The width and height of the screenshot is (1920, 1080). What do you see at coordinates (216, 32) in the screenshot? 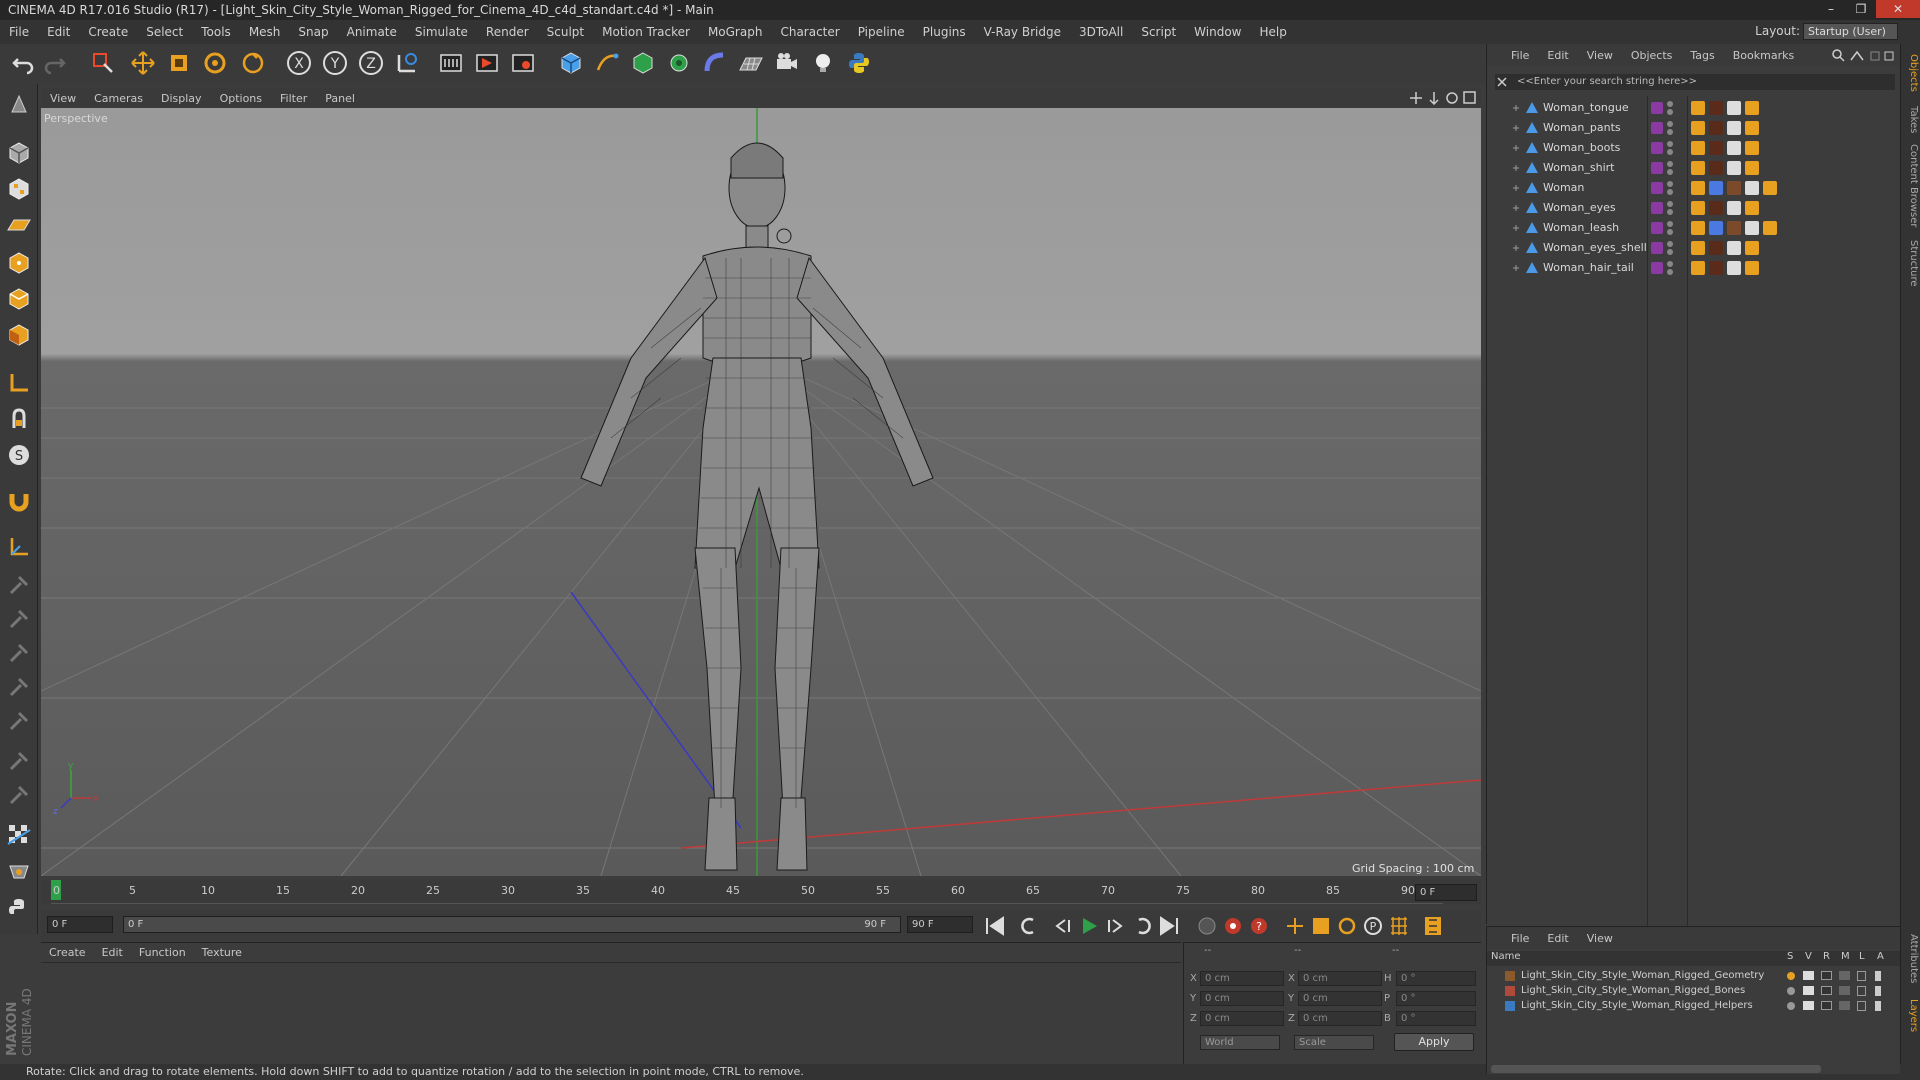
I see `menu-tools: Tools` at bounding box center [216, 32].